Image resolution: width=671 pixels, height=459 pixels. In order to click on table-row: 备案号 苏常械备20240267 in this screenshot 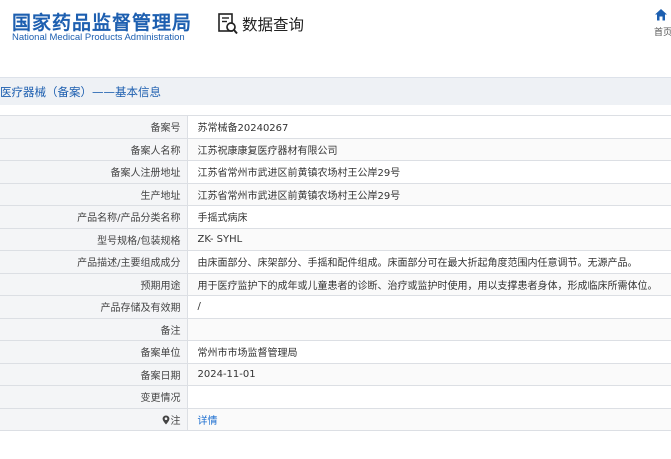, I will do `click(335, 127)`.